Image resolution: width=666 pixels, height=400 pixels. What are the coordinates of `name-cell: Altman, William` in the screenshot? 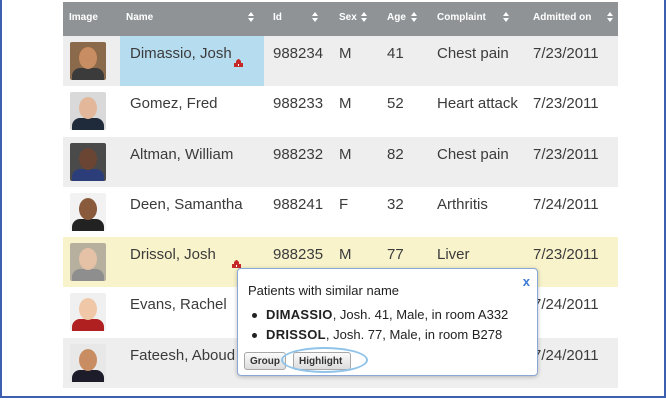 It's located at (192, 162).